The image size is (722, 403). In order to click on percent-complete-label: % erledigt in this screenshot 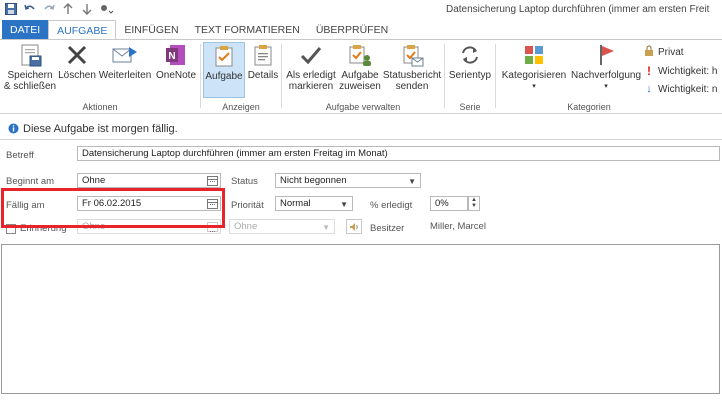, I will do `click(391, 205)`.